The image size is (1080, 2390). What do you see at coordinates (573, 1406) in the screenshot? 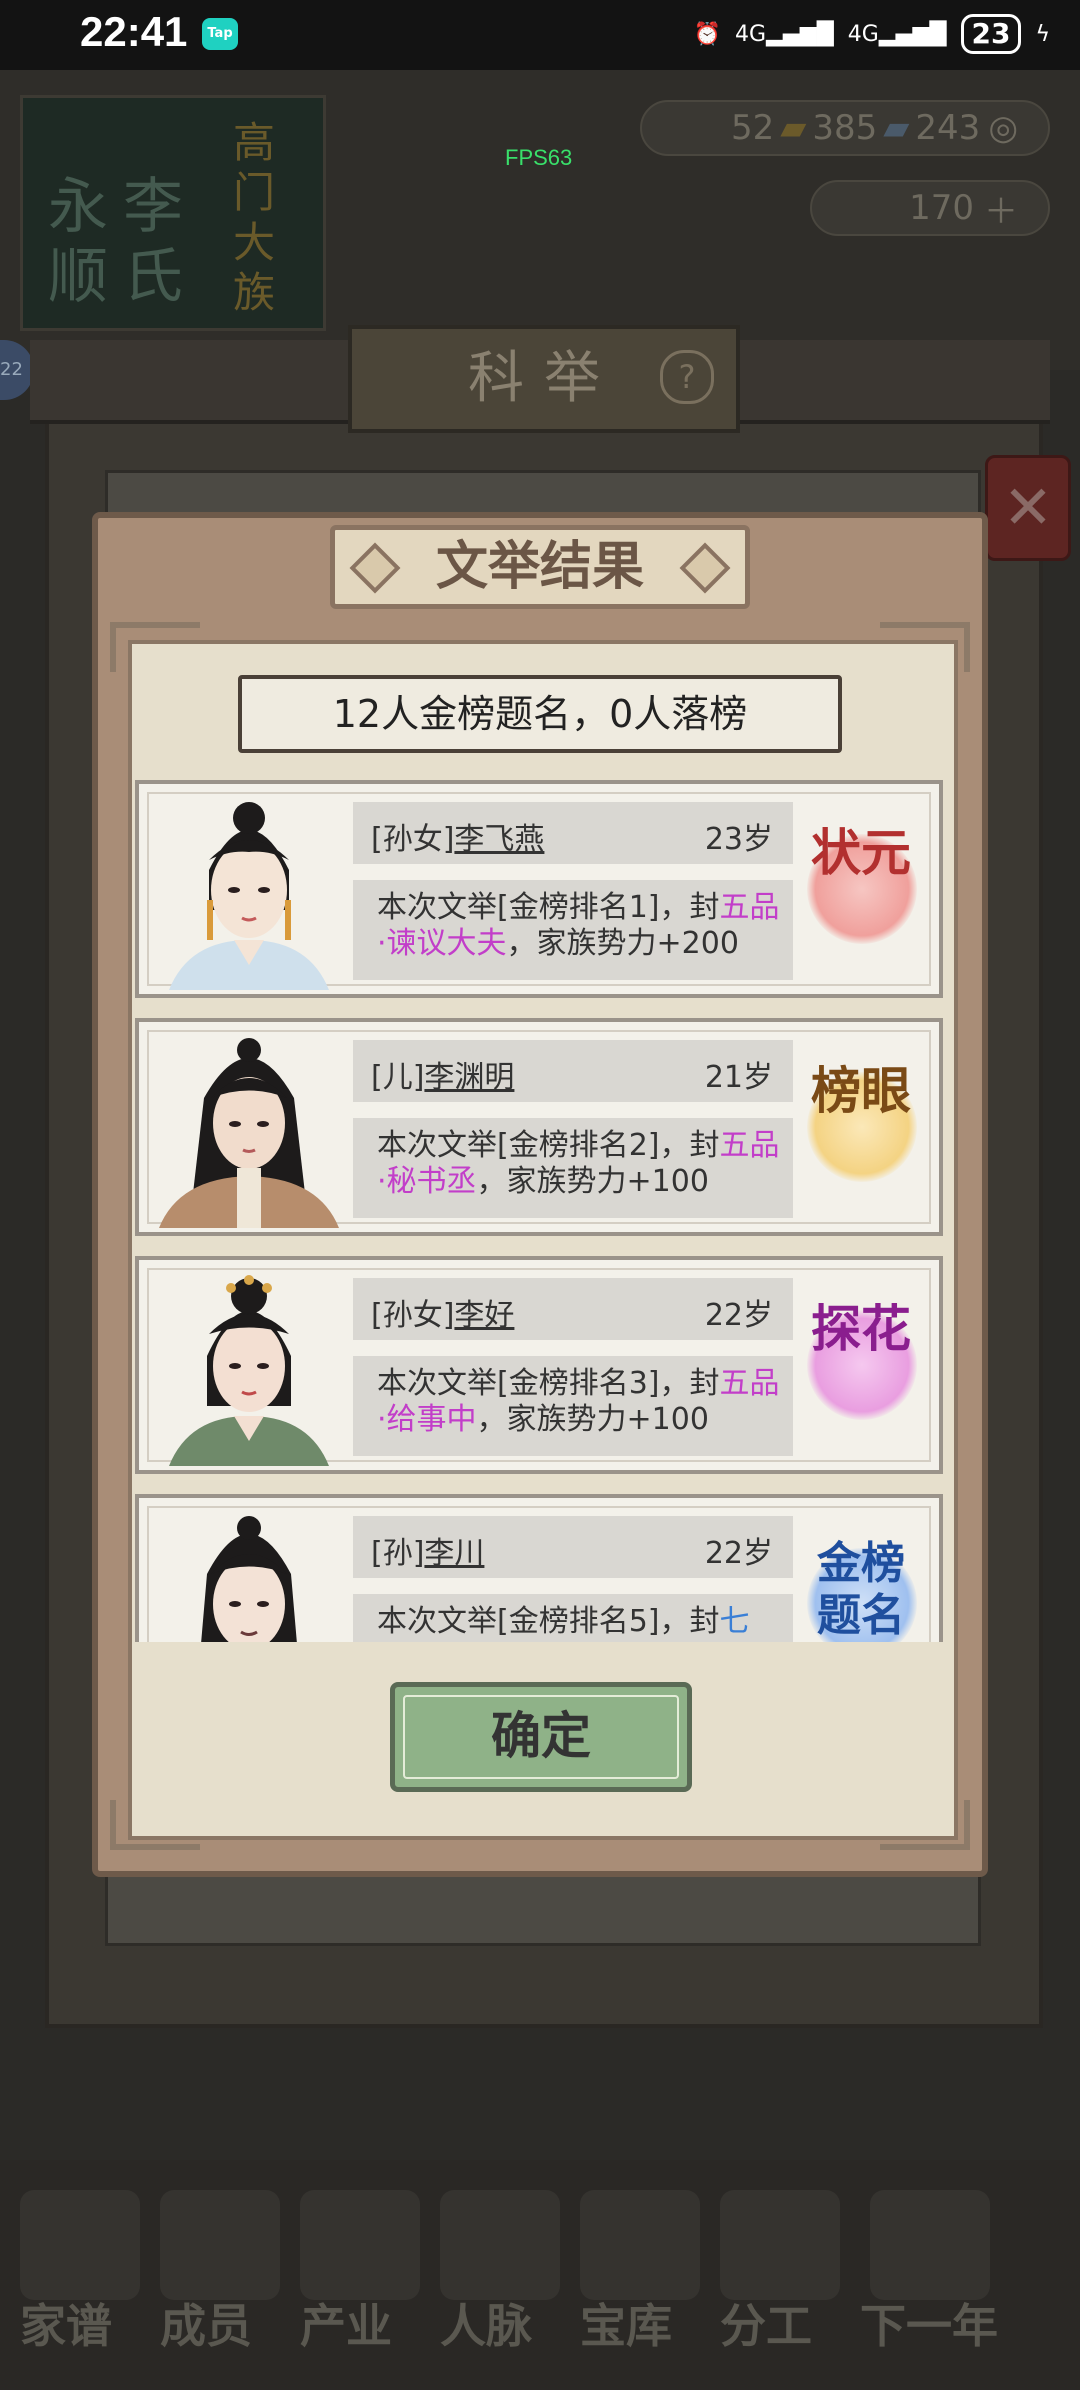
I see `result-description: 本次文举[金榜排名3]，封五品·给事中，家族势力+100` at bounding box center [573, 1406].